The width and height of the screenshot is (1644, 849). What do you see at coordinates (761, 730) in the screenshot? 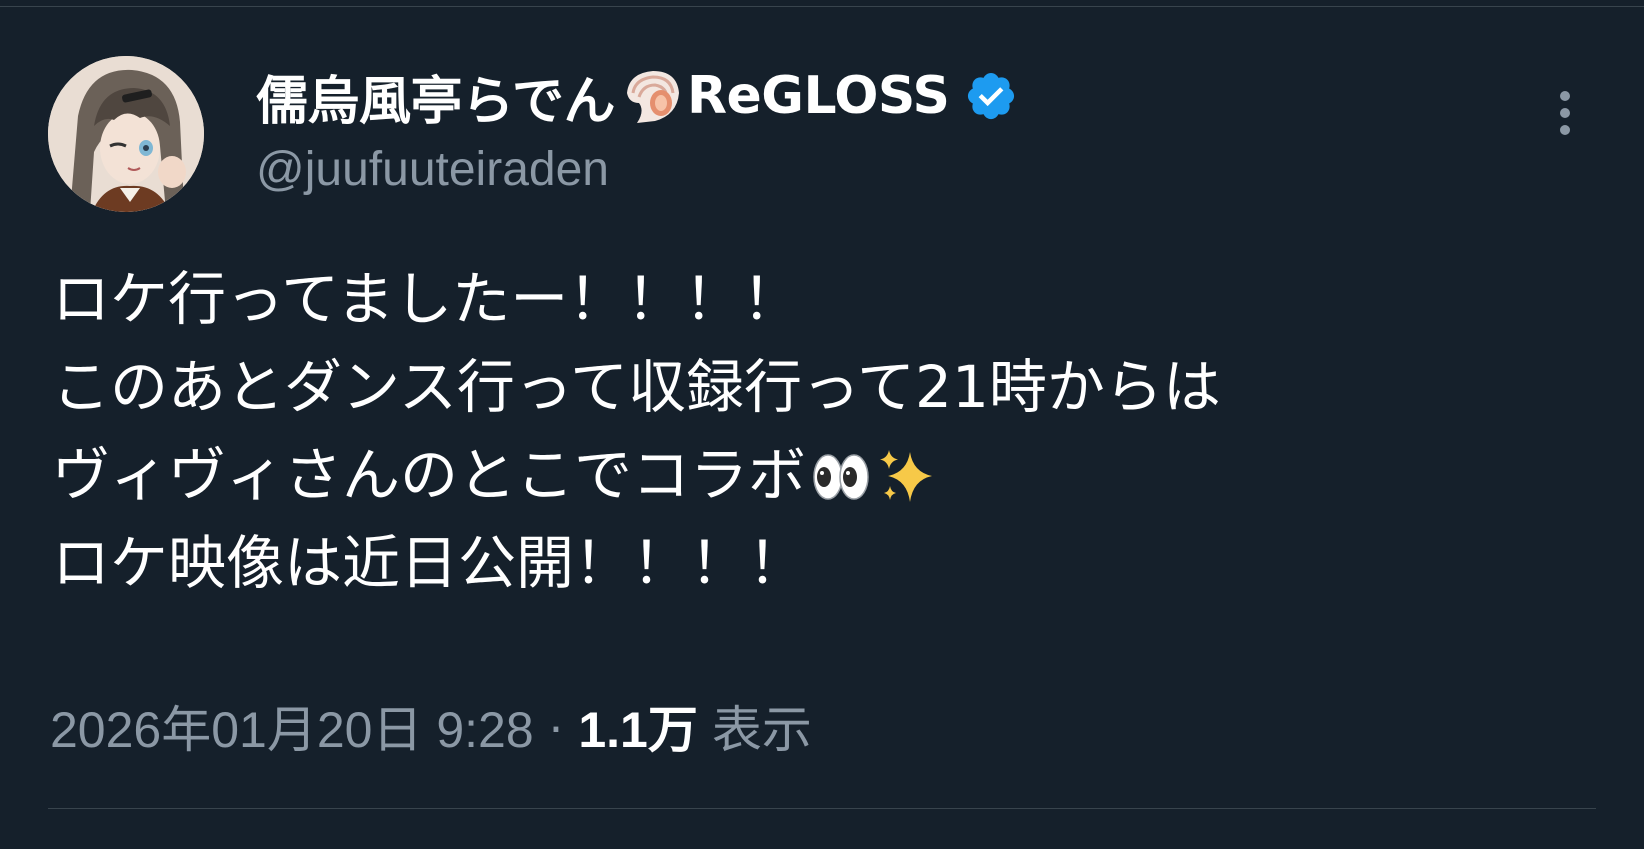
I see `views-label: 表示` at bounding box center [761, 730].